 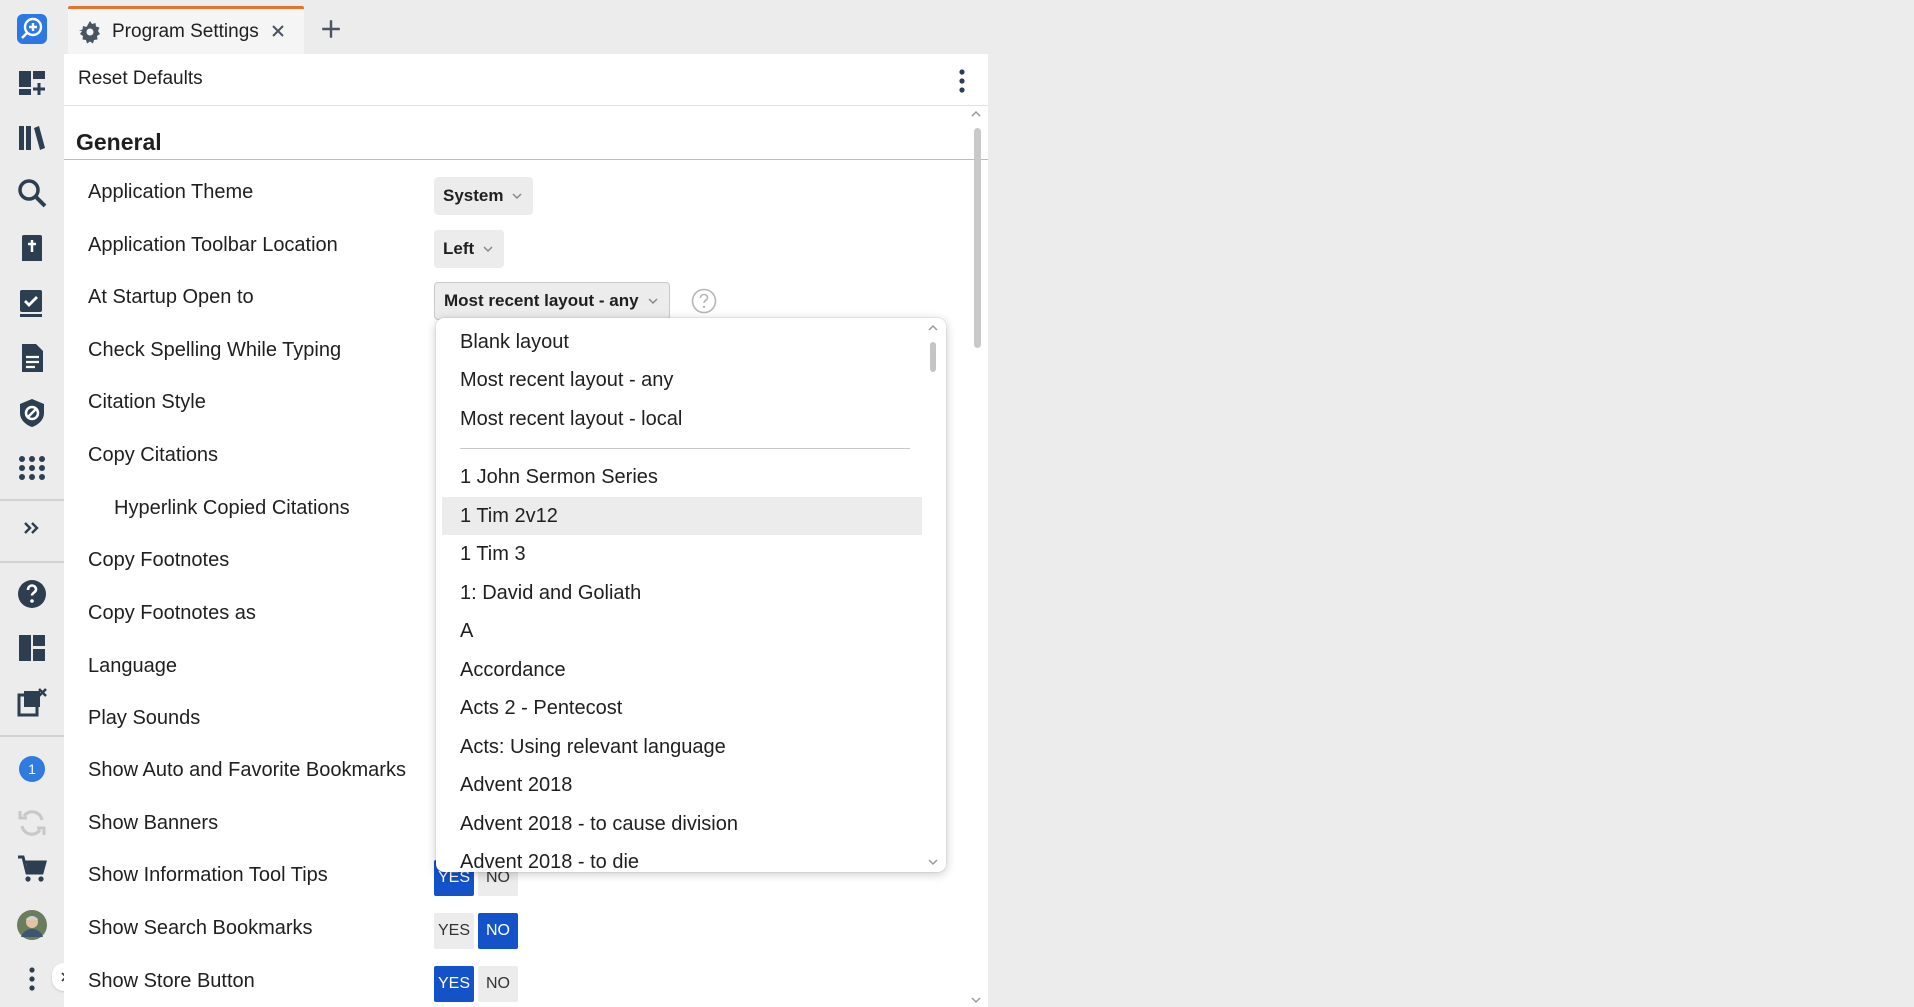 I want to click on shield-icon, so click(x=32, y=413).